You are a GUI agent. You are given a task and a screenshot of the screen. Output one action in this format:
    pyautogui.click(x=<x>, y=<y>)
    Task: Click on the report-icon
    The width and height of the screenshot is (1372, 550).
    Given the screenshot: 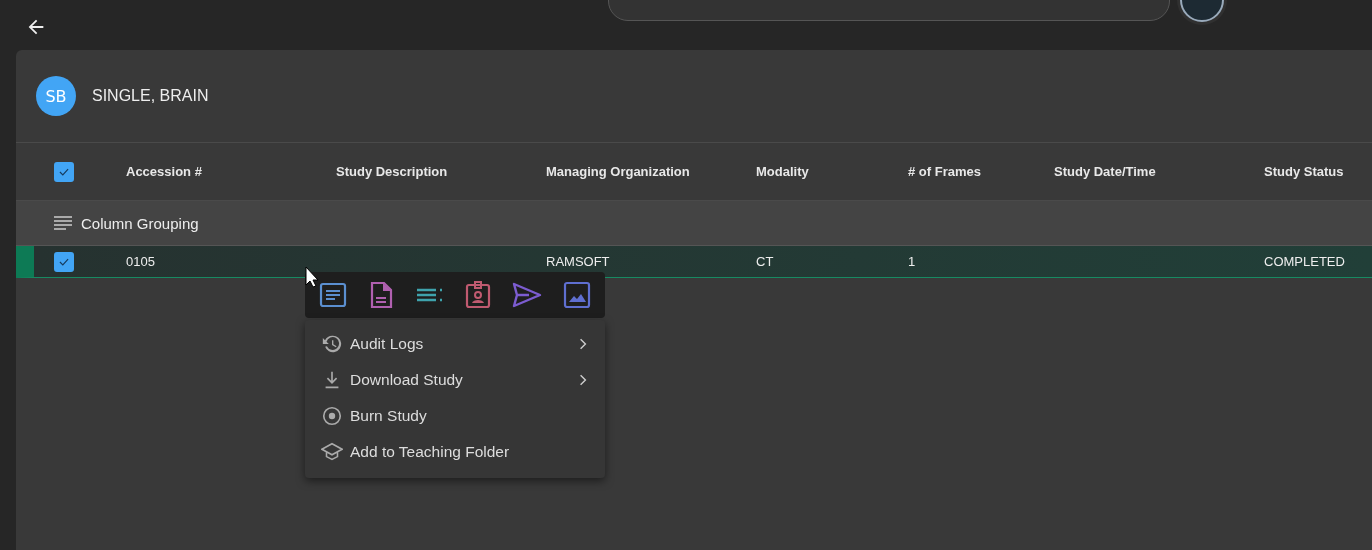 What is the action you would take?
    pyautogui.click(x=333, y=295)
    